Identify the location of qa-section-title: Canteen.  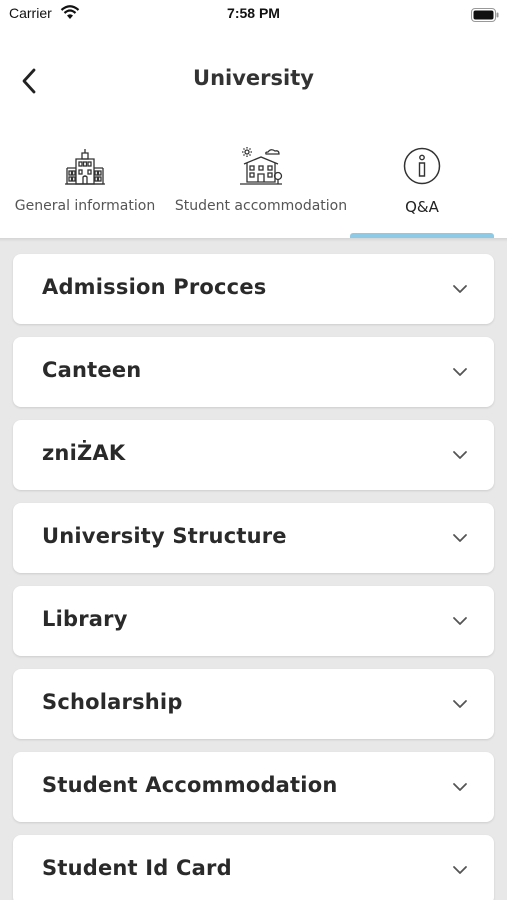
(92, 370).